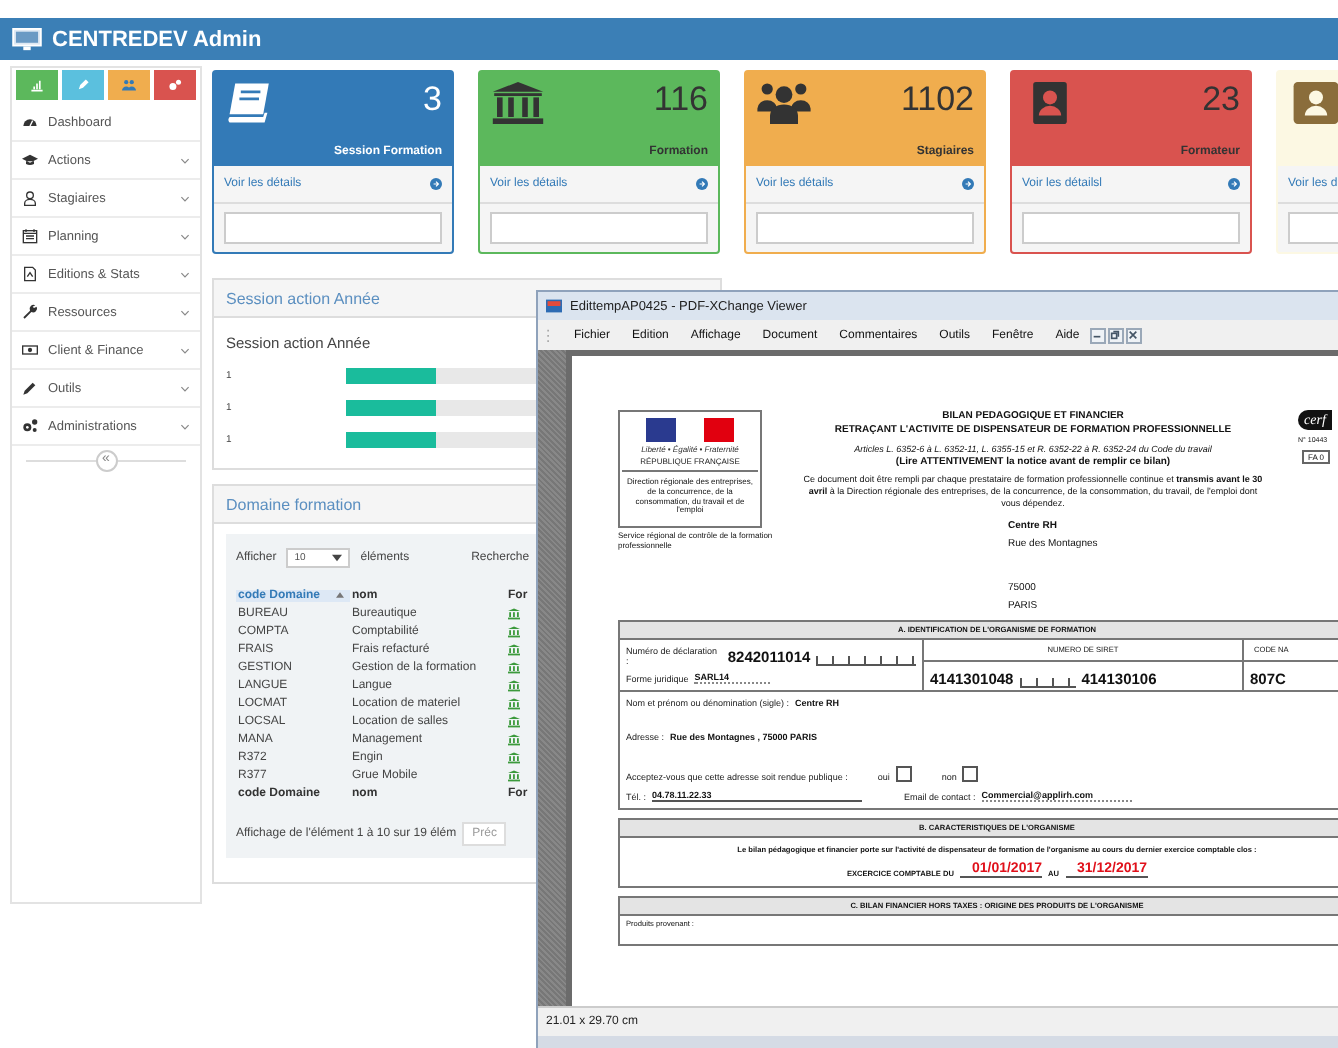  Describe the element at coordinates (30, 198) in the screenshot. I see `user-icon` at that location.